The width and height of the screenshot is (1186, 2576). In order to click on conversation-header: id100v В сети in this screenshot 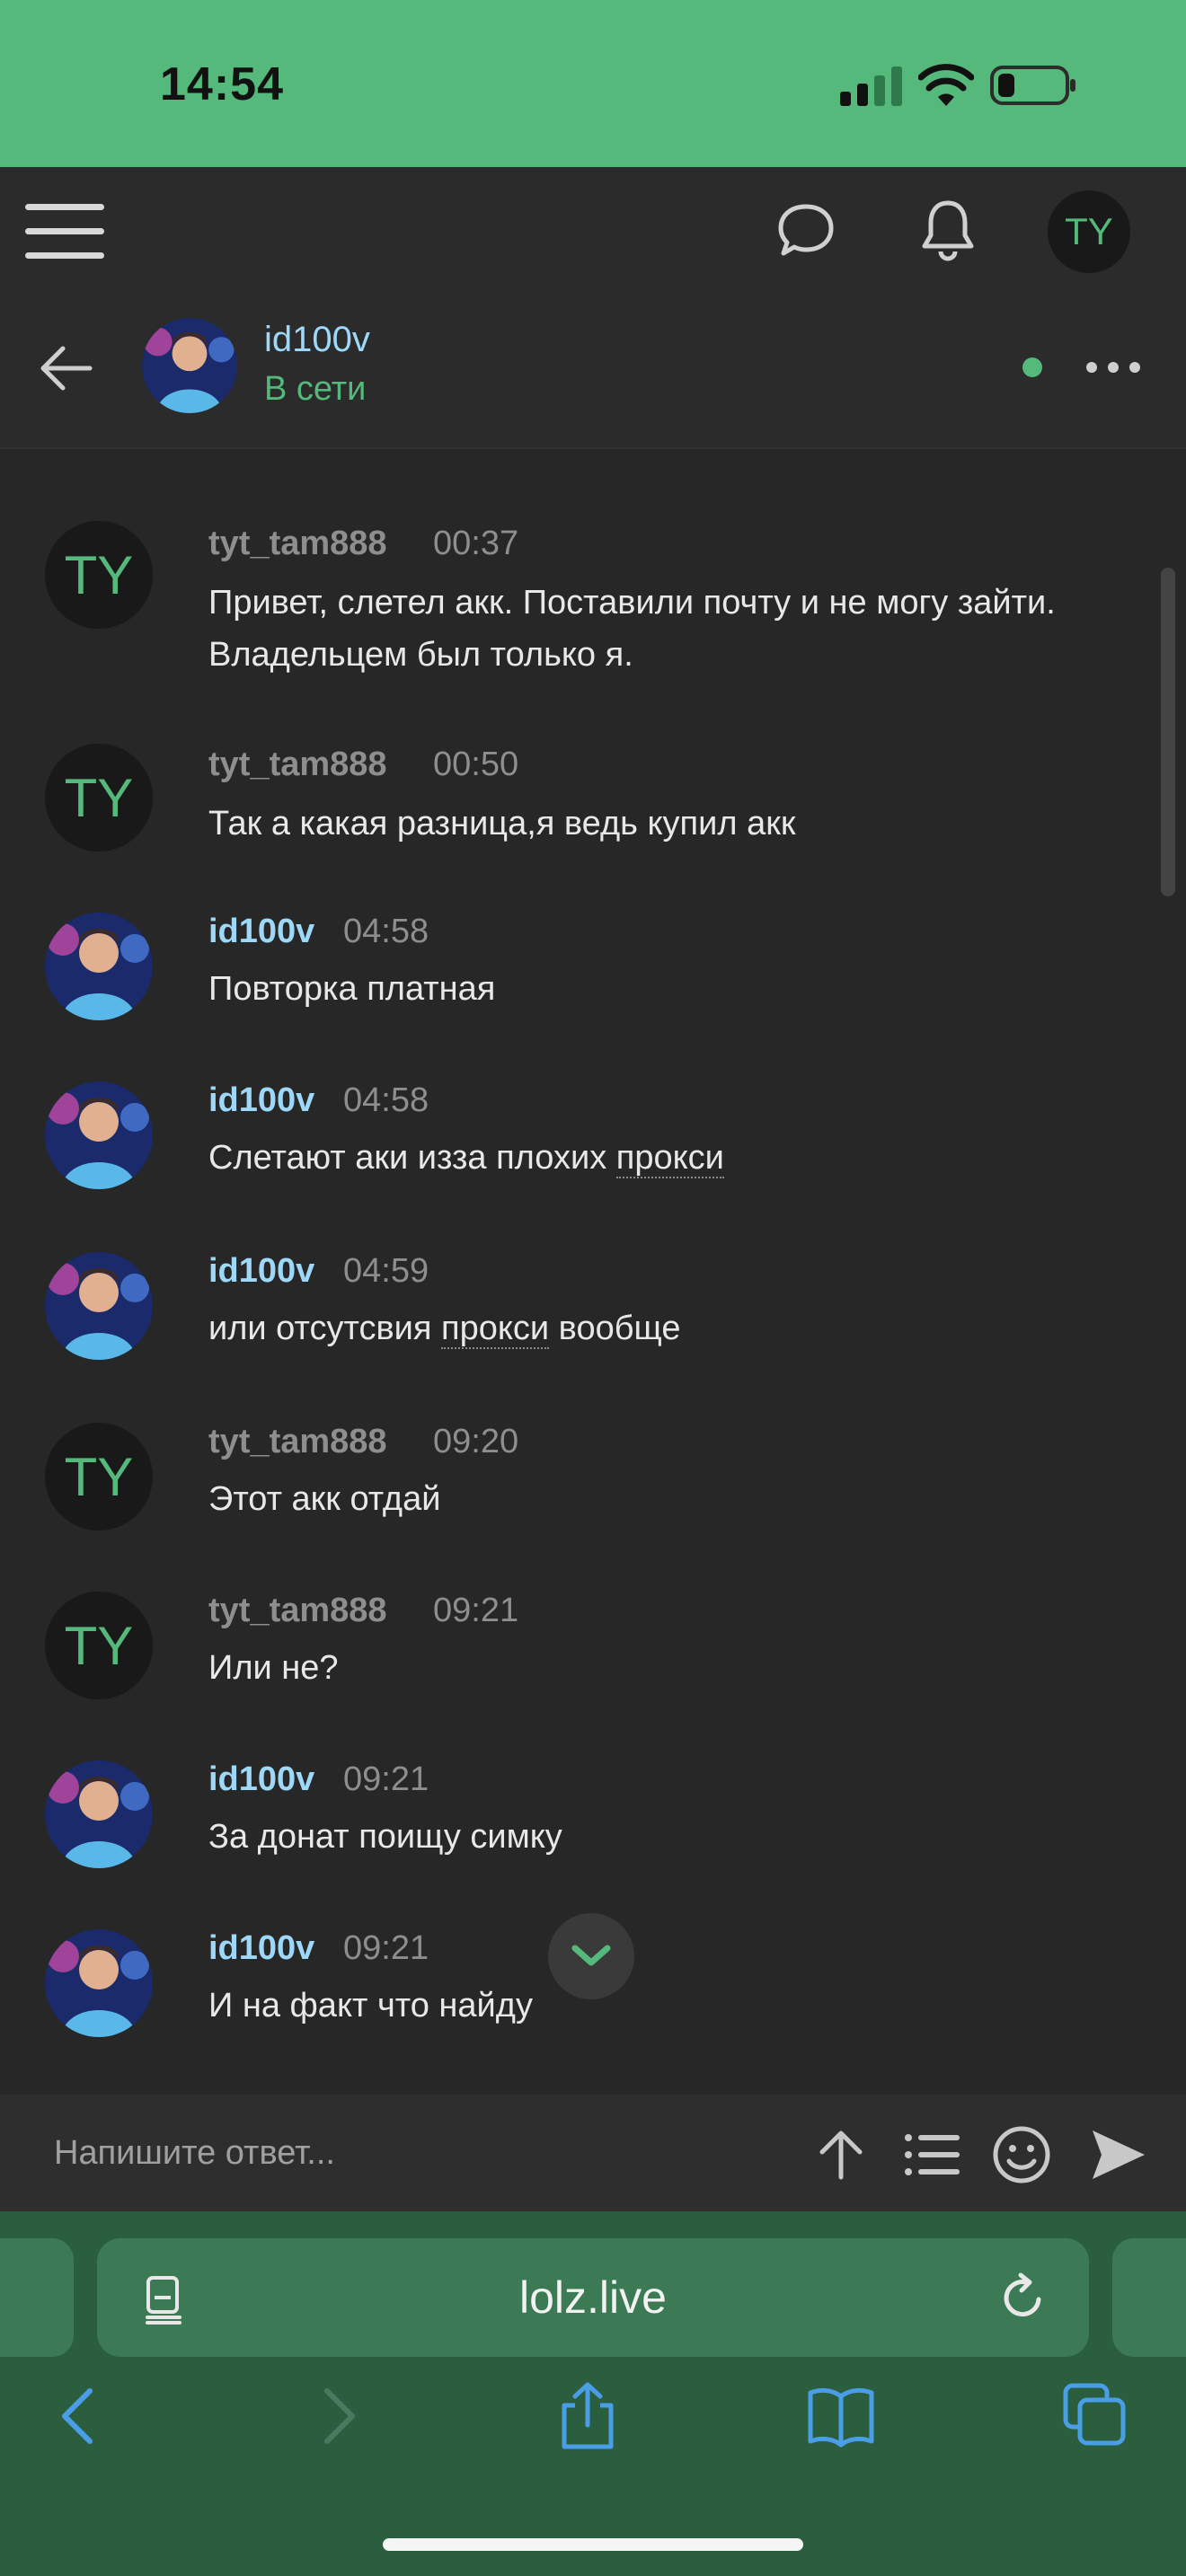, I will do `click(593, 374)`.